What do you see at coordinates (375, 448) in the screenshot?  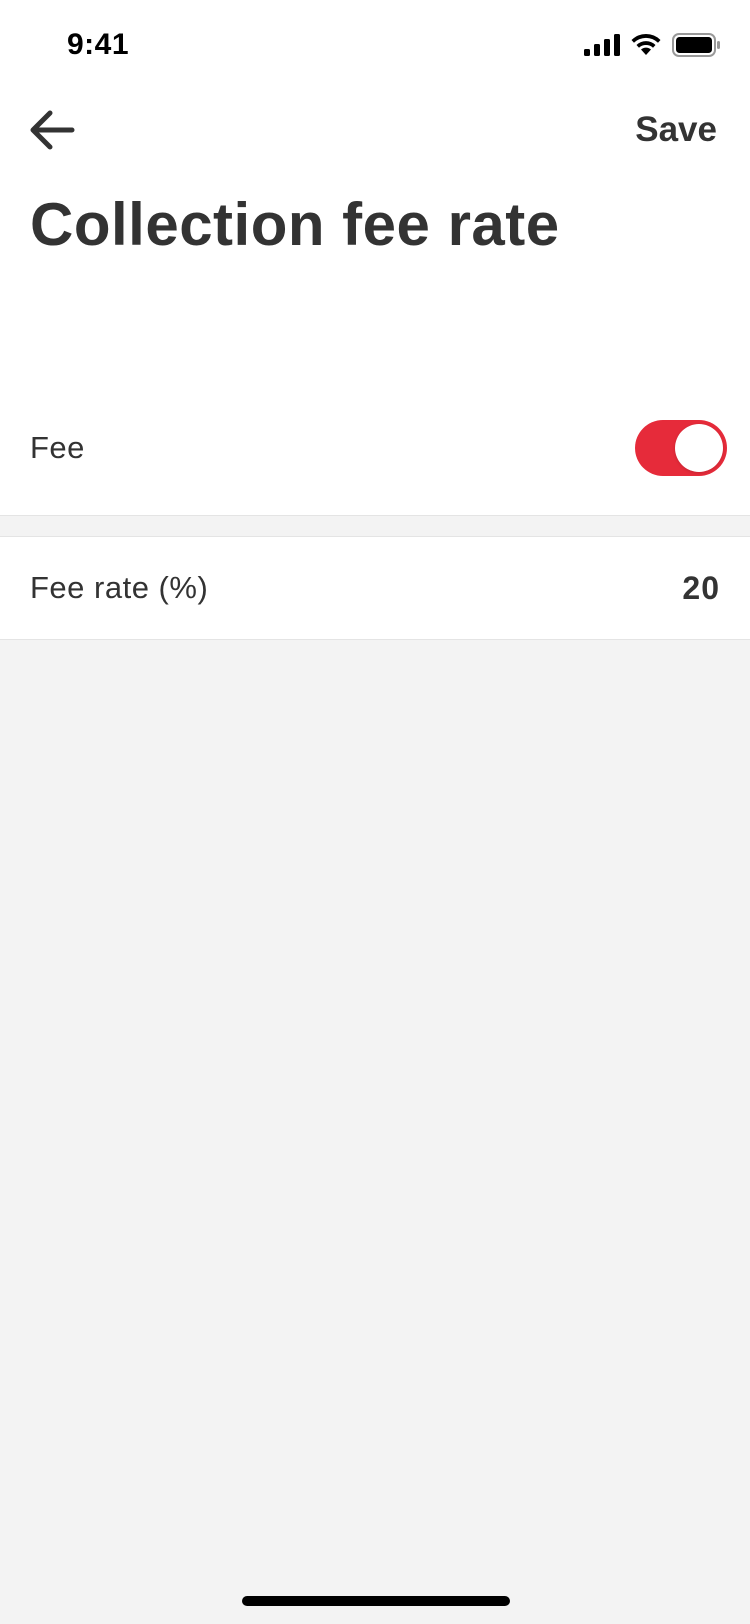 I see `fee-row: Fee` at bounding box center [375, 448].